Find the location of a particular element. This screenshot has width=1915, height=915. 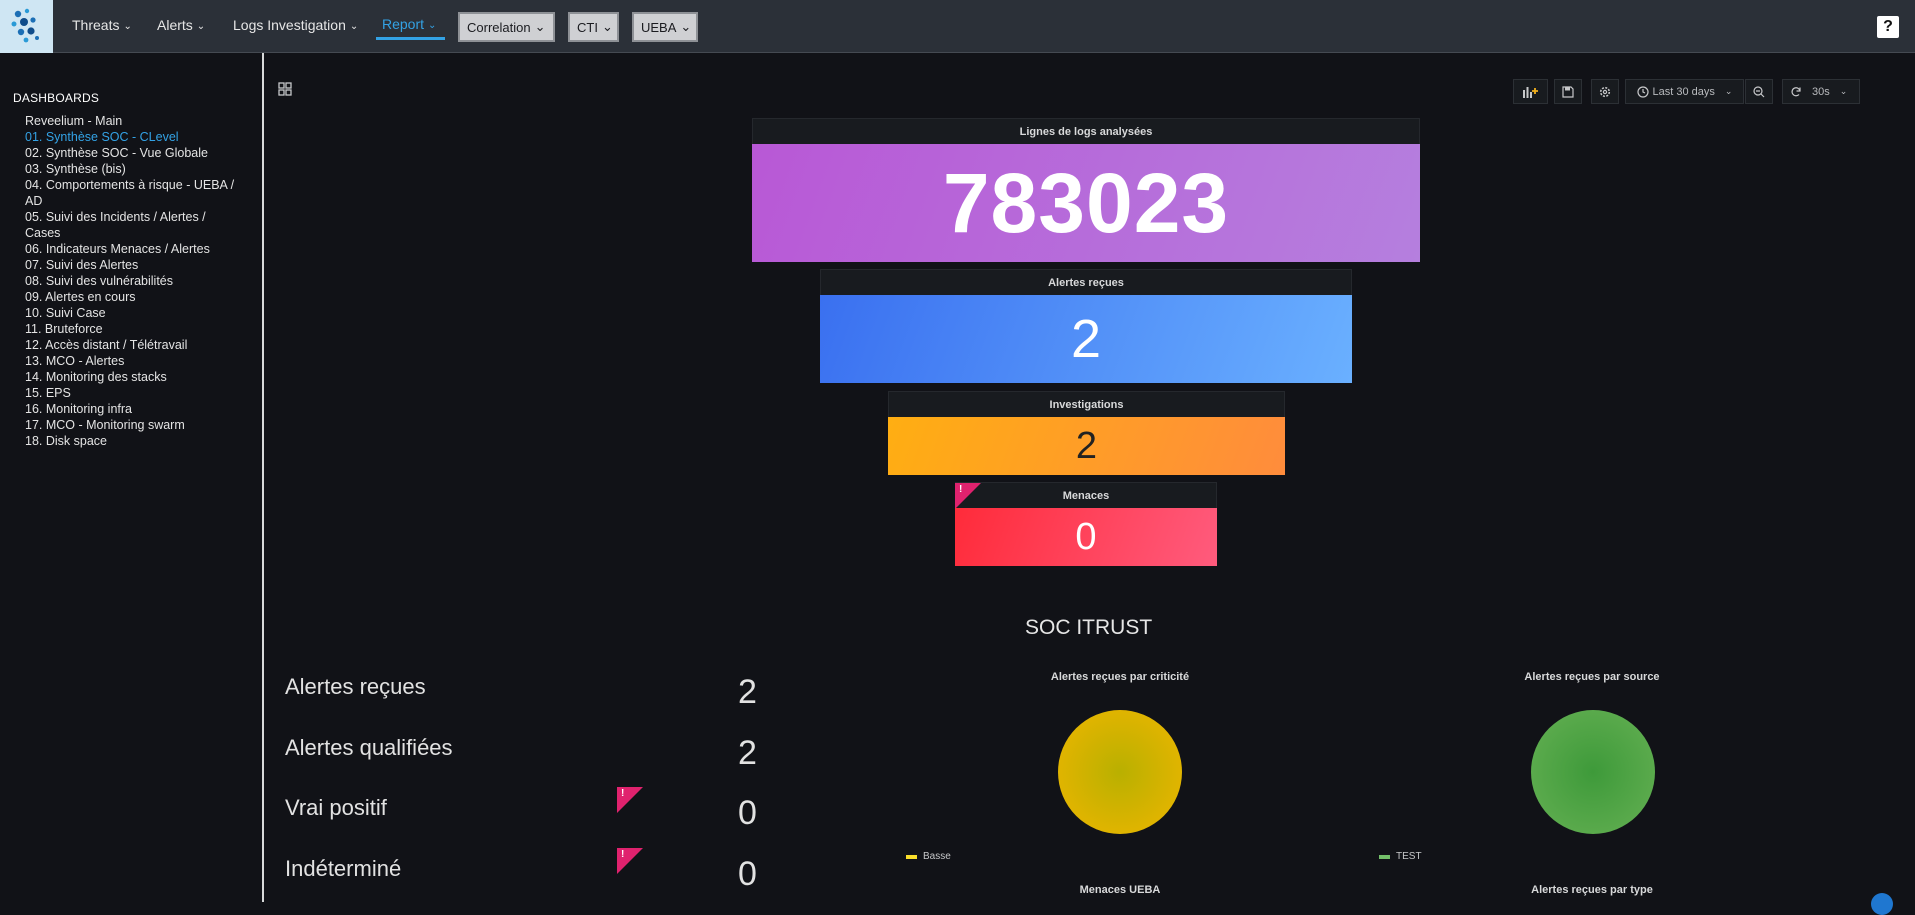

nav-threats: Threats ⌄ is located at coordinates (102, 25).